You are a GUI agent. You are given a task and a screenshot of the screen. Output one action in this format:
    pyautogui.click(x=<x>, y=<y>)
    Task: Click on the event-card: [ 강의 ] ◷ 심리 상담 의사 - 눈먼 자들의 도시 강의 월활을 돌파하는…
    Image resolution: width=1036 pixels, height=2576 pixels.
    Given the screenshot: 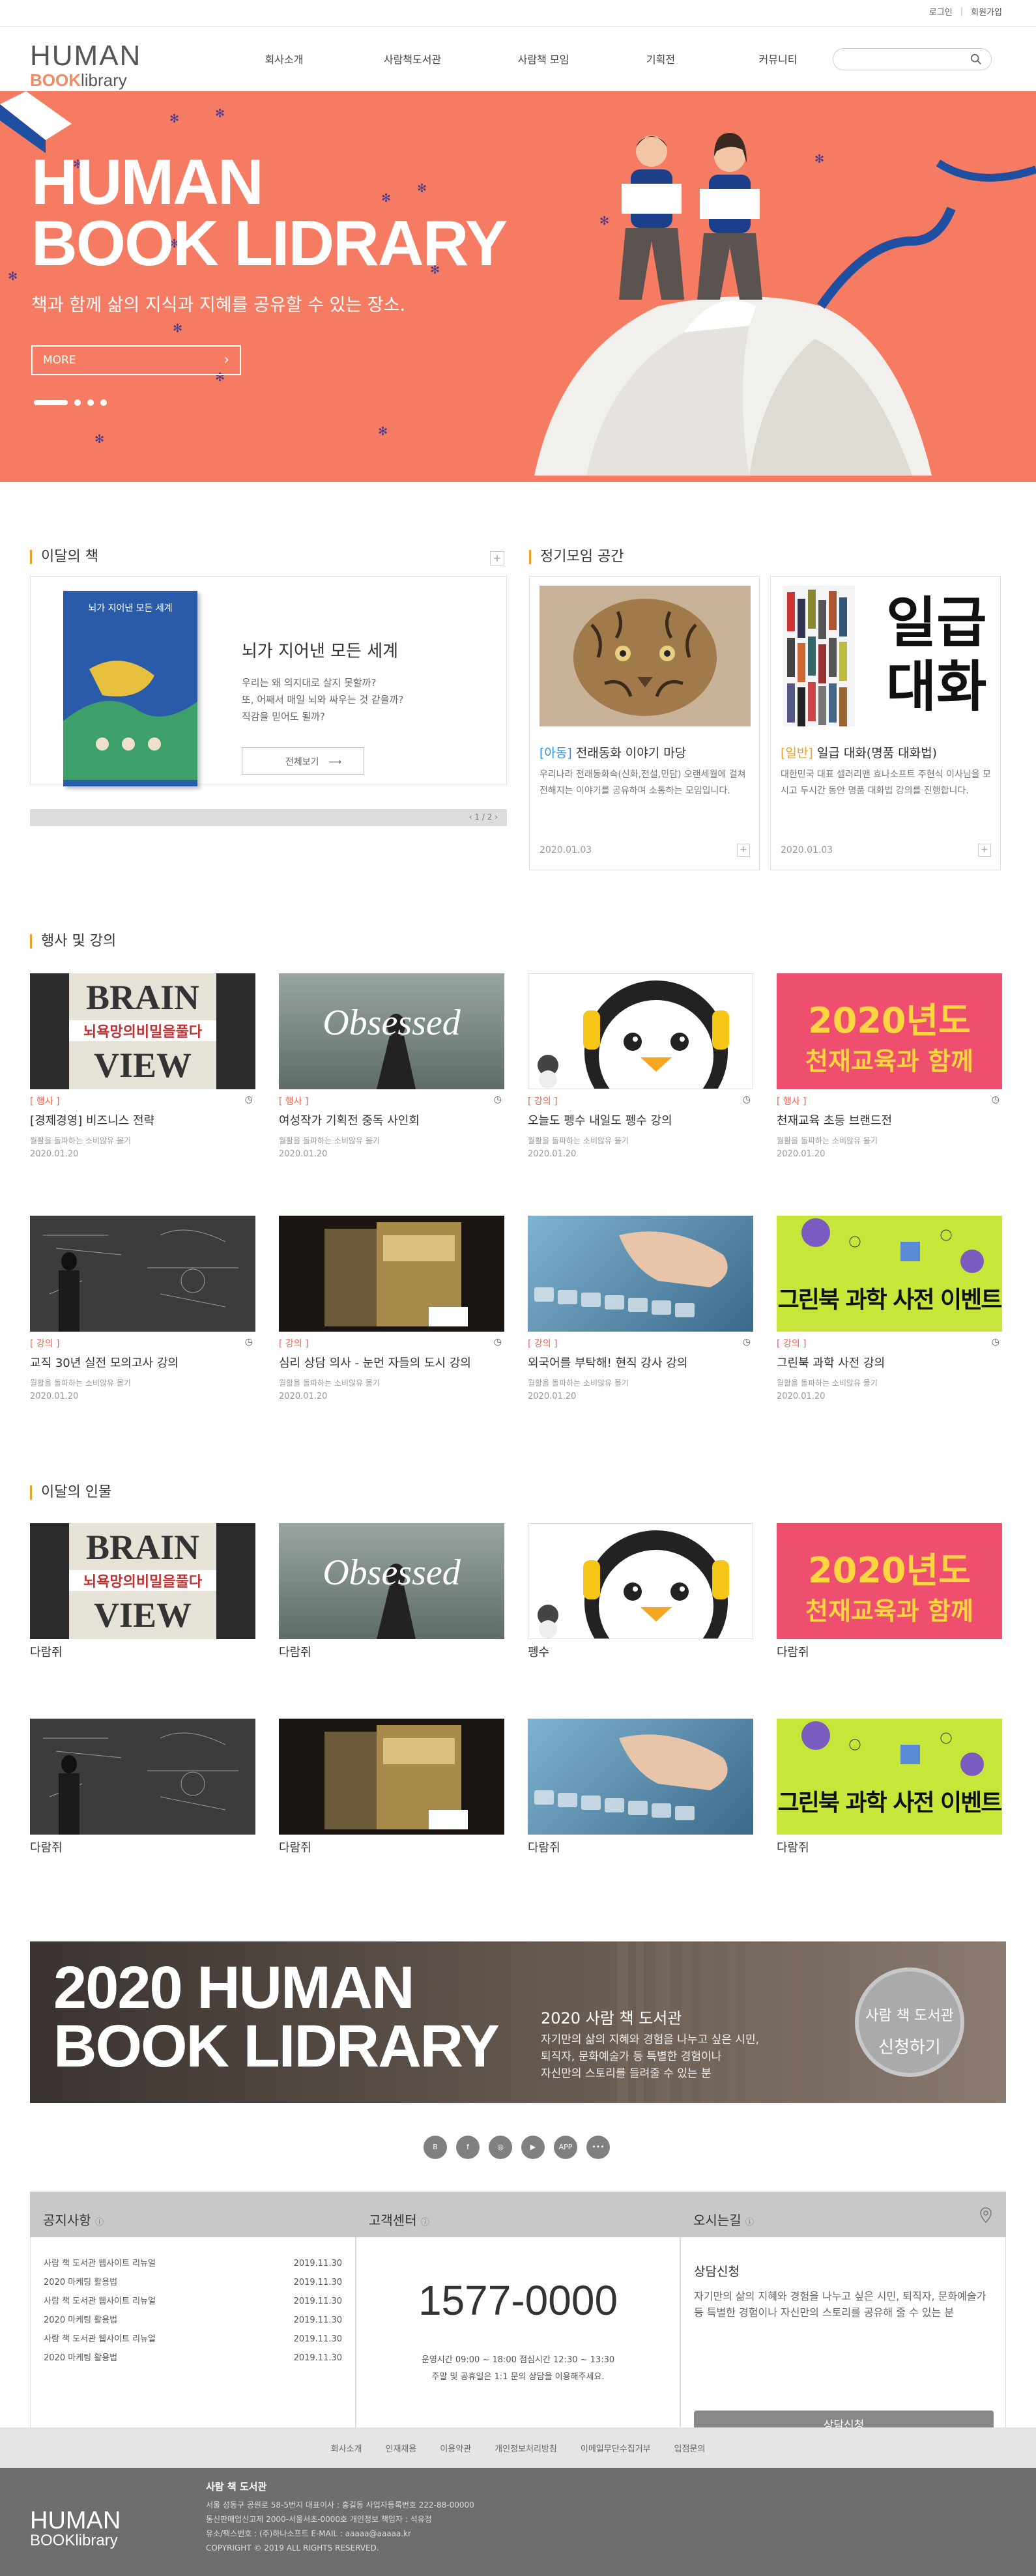 What is the action you would take?
    pyautogui.click(x=391, y=1308)
    